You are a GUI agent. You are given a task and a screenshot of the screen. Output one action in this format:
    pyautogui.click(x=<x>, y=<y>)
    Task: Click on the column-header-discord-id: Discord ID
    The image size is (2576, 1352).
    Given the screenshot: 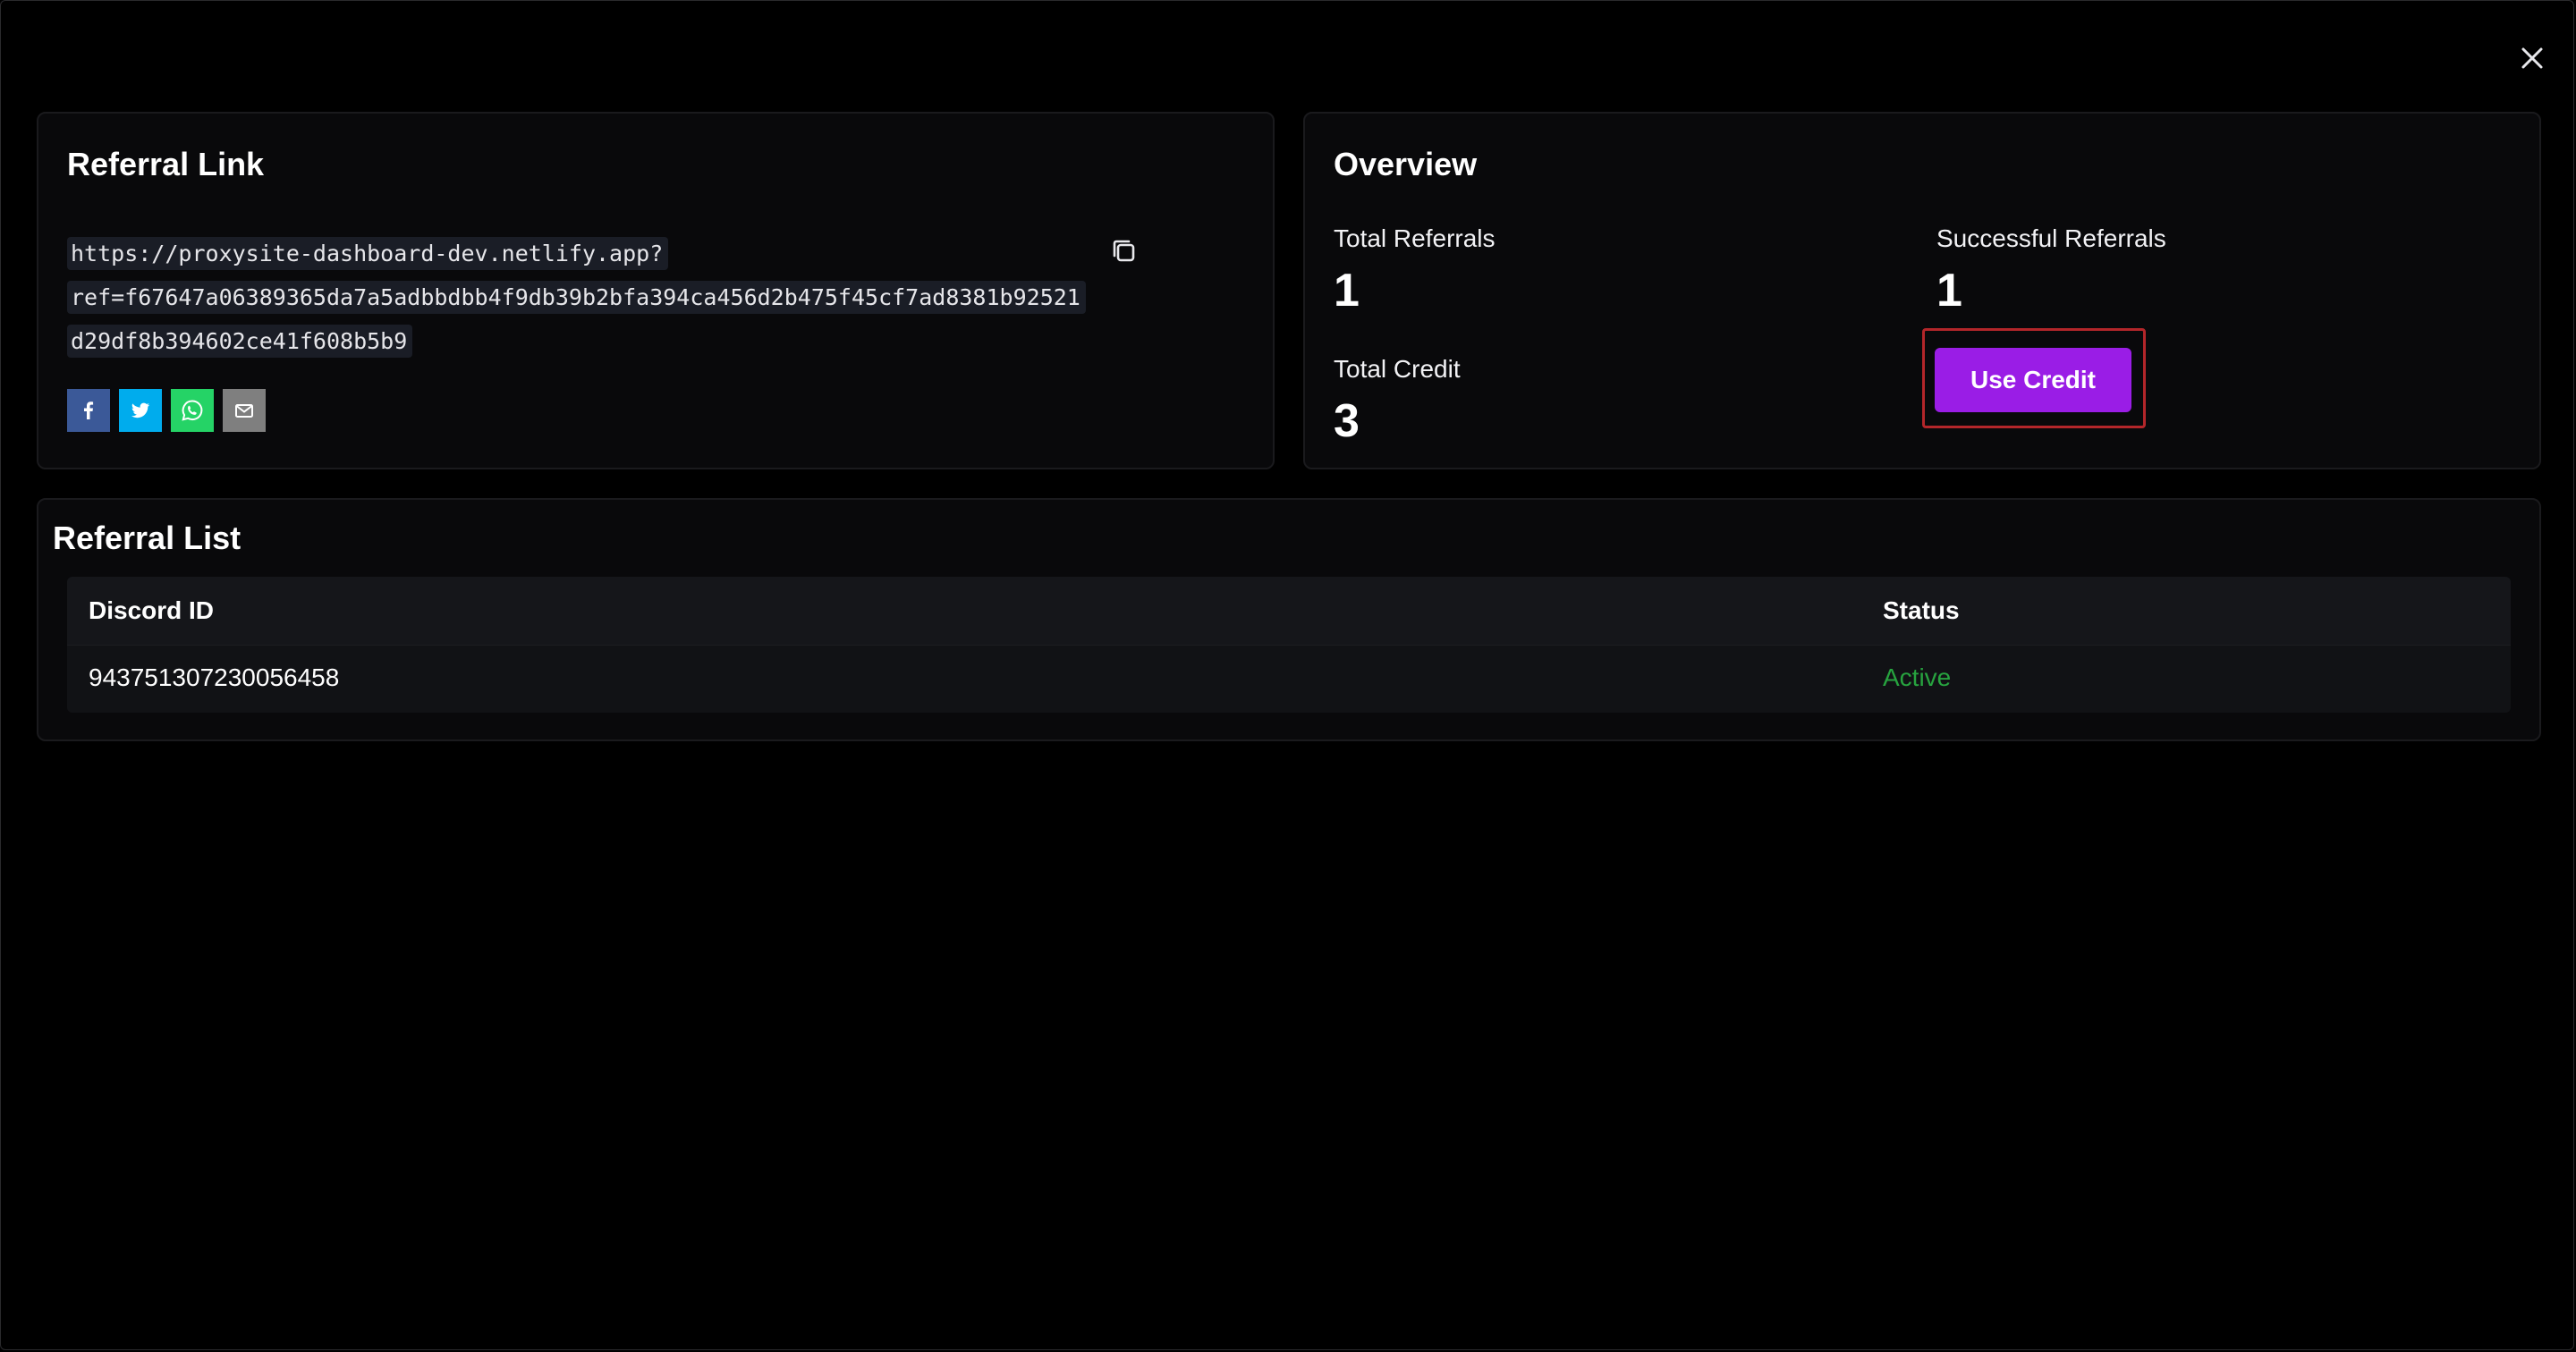 What is the action you would take?
    pyautogui.click(x=152, y=610)
    